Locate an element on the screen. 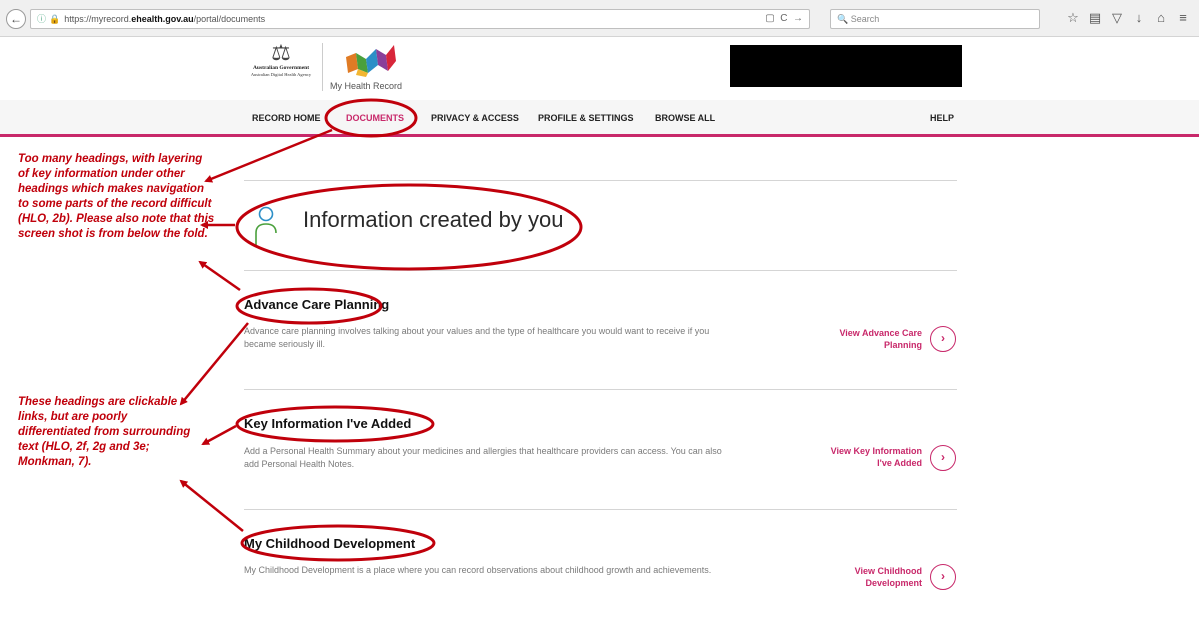 Image resolution: width=1199 pixels, height=634 pixels. my-health-record-logo: My Health Record is located at coordinates (370, 69).